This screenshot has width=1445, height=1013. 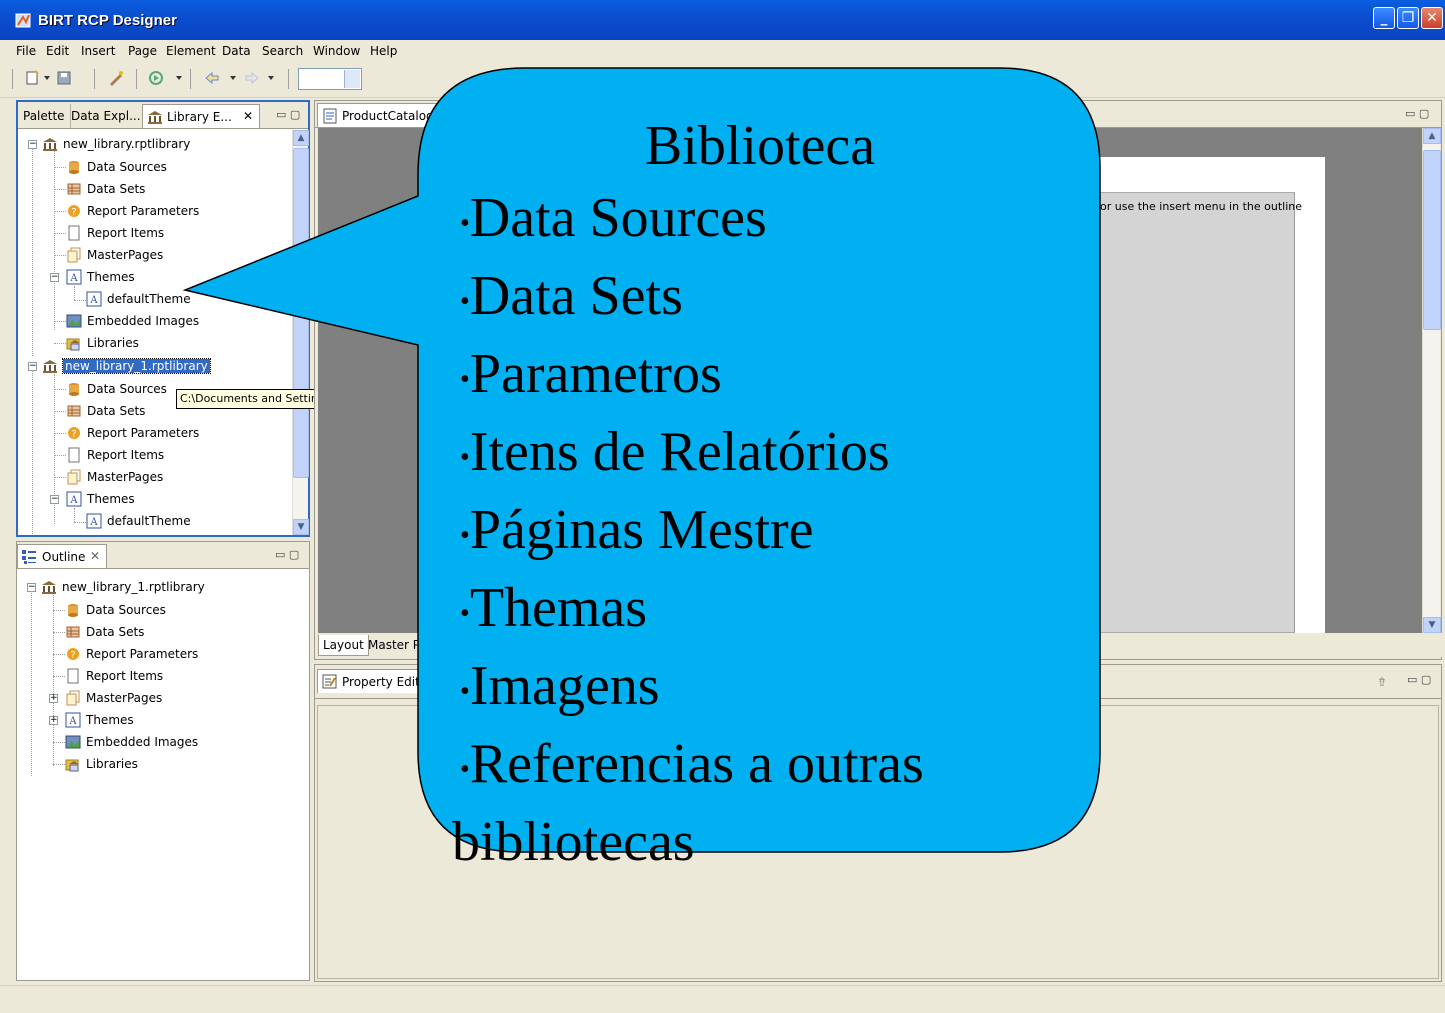 I want to click on outline-node-embedded-images: Embedded Images, so click(x=131, y=743).